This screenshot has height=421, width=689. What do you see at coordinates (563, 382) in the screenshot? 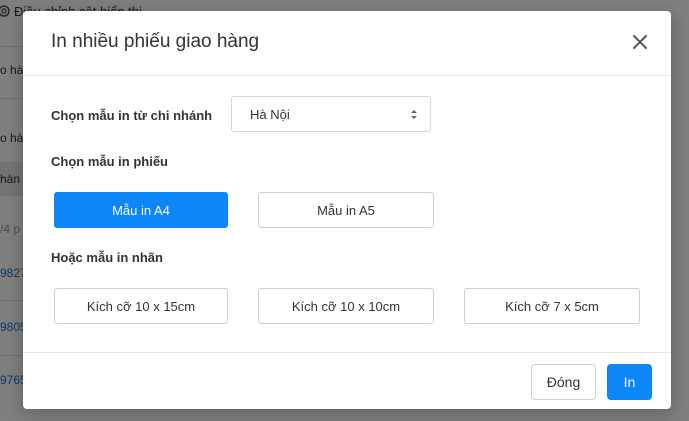
I see `close-modal-button: Đóng` at bounding box center [563, 382].